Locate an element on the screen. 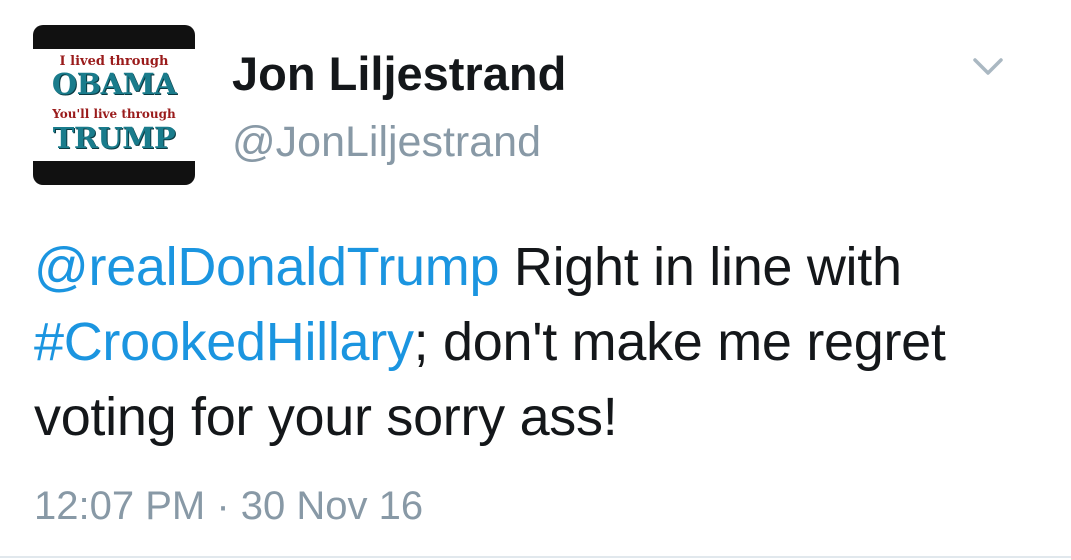  avatar-text-line3: You'll live through is located at coordinates (114, 114).